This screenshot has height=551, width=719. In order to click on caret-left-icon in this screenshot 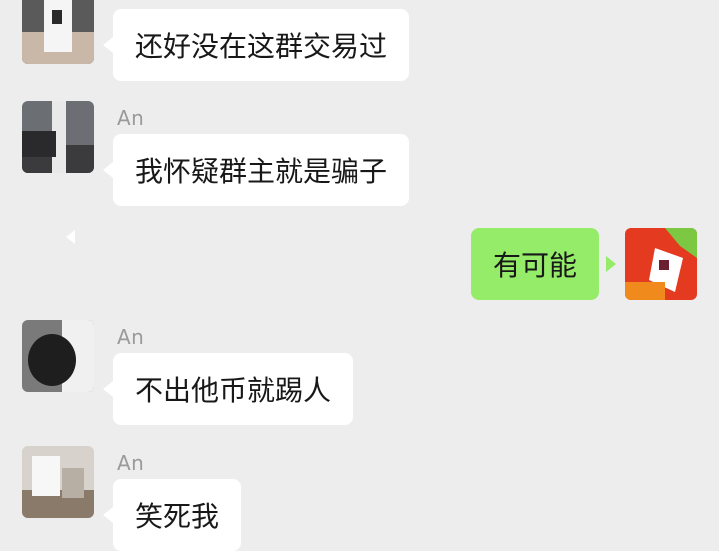, I will do `click(70, 237)`.